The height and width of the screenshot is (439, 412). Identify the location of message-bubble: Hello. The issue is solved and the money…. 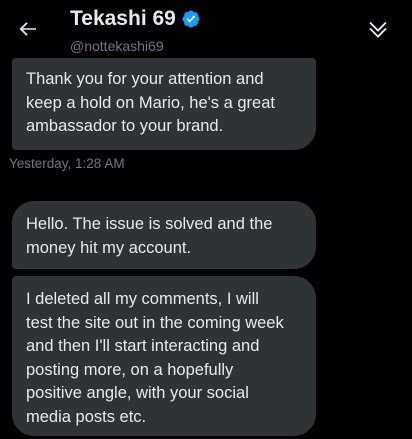
(164, 235).